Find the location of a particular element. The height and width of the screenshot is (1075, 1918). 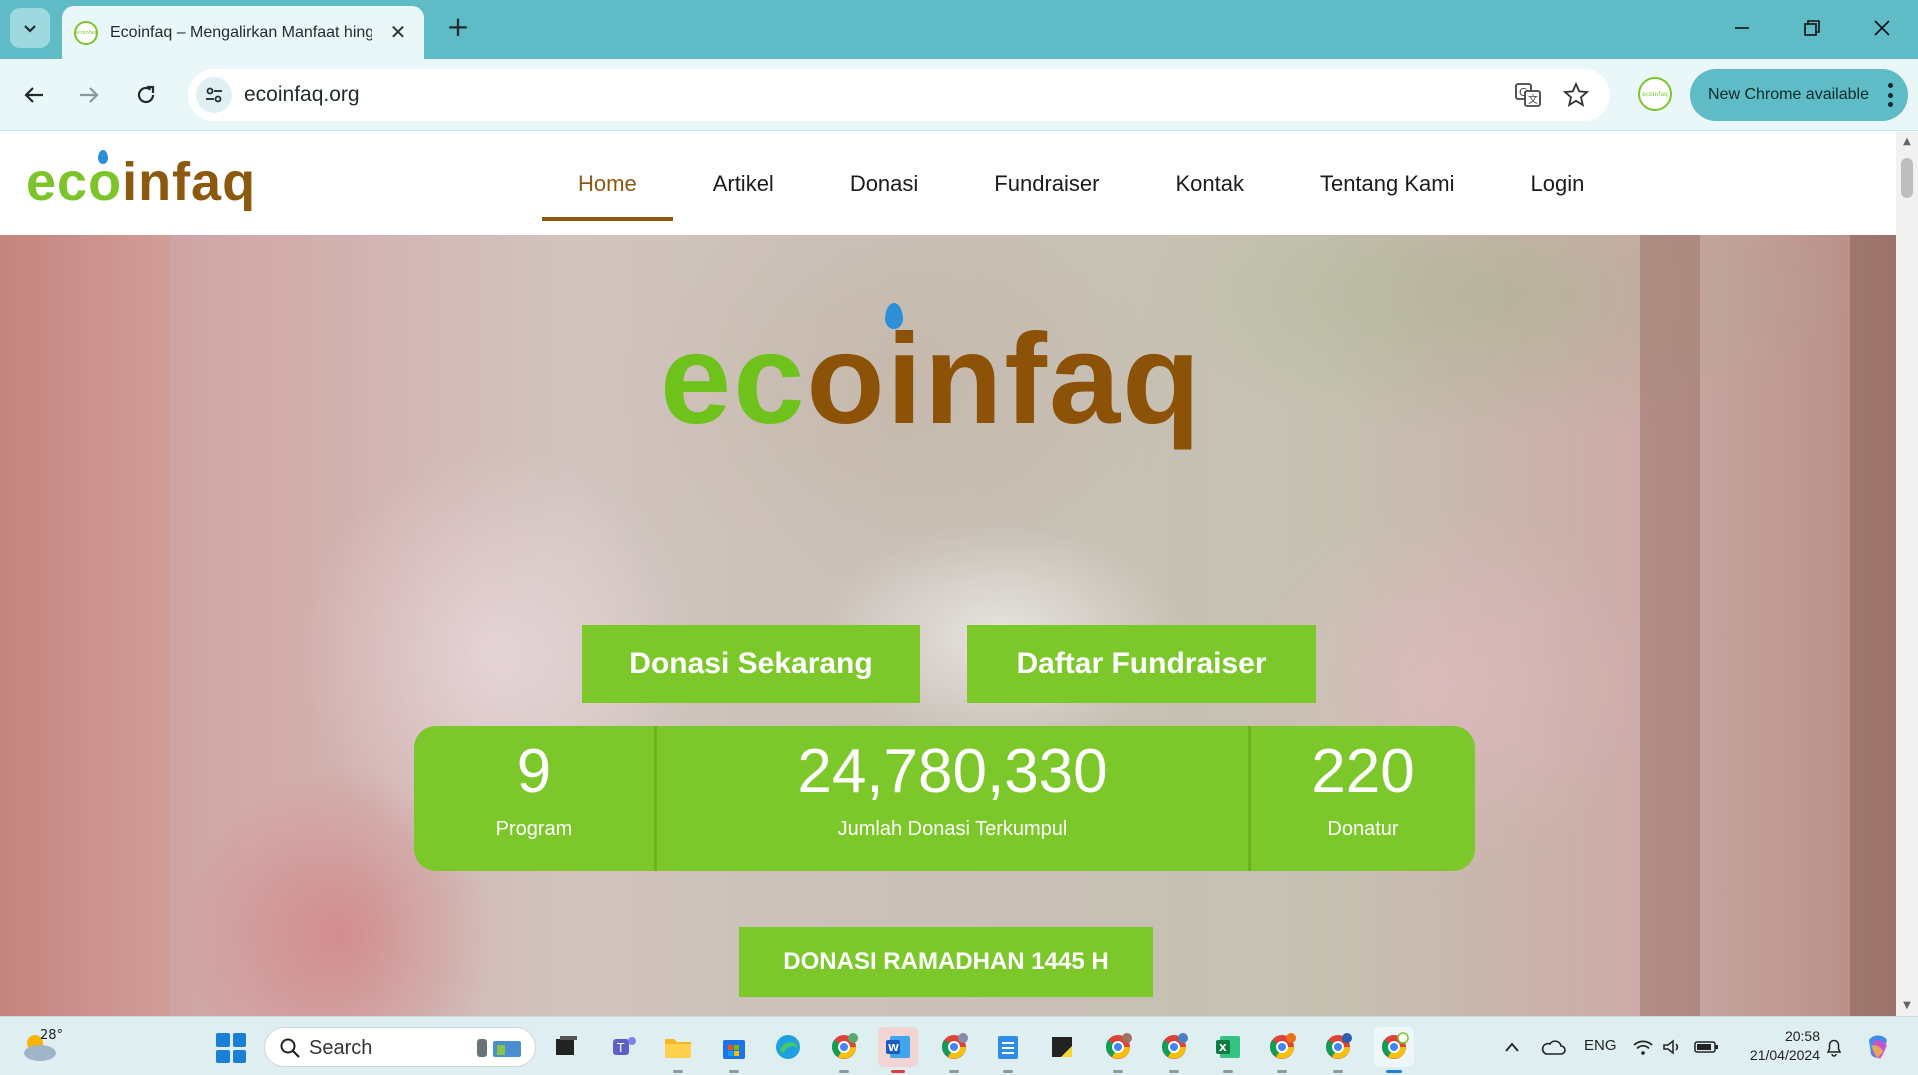

update-label: New Chrome available is located at coordinates (1788, 94).